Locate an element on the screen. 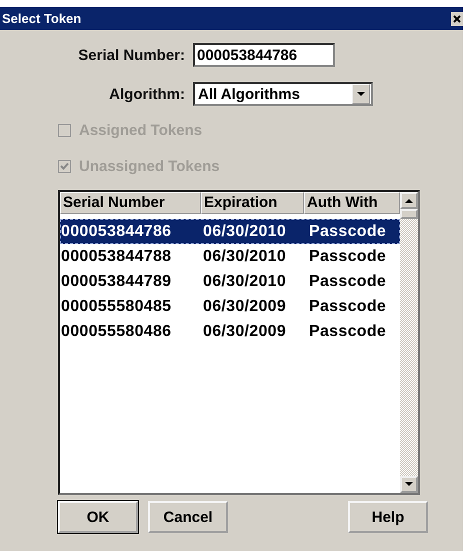  serial-number-field: 000053844786 is located at coordinates (264, 55).